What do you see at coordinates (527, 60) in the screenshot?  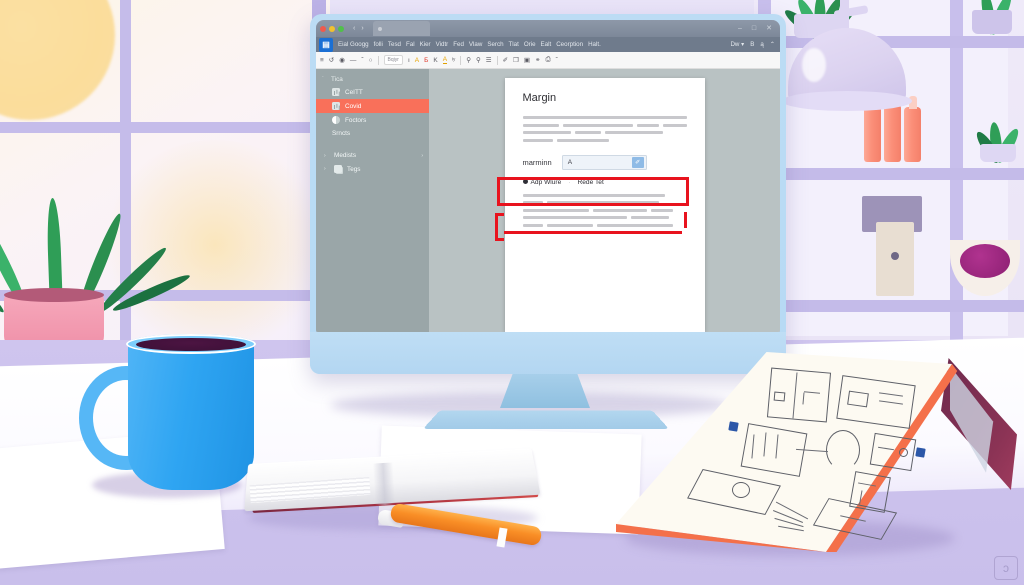 I see `paste-icon: ▣` at bounding box center [527, 60].